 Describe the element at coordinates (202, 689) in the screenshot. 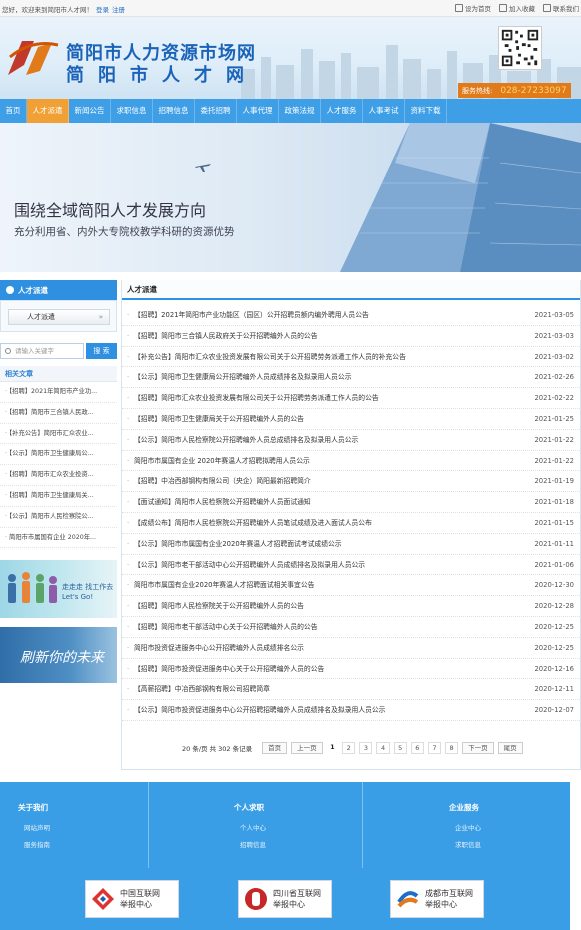

I see `article-title: 【高薪招聘】中冶西部钢构有限公司招聘简章` at that location.